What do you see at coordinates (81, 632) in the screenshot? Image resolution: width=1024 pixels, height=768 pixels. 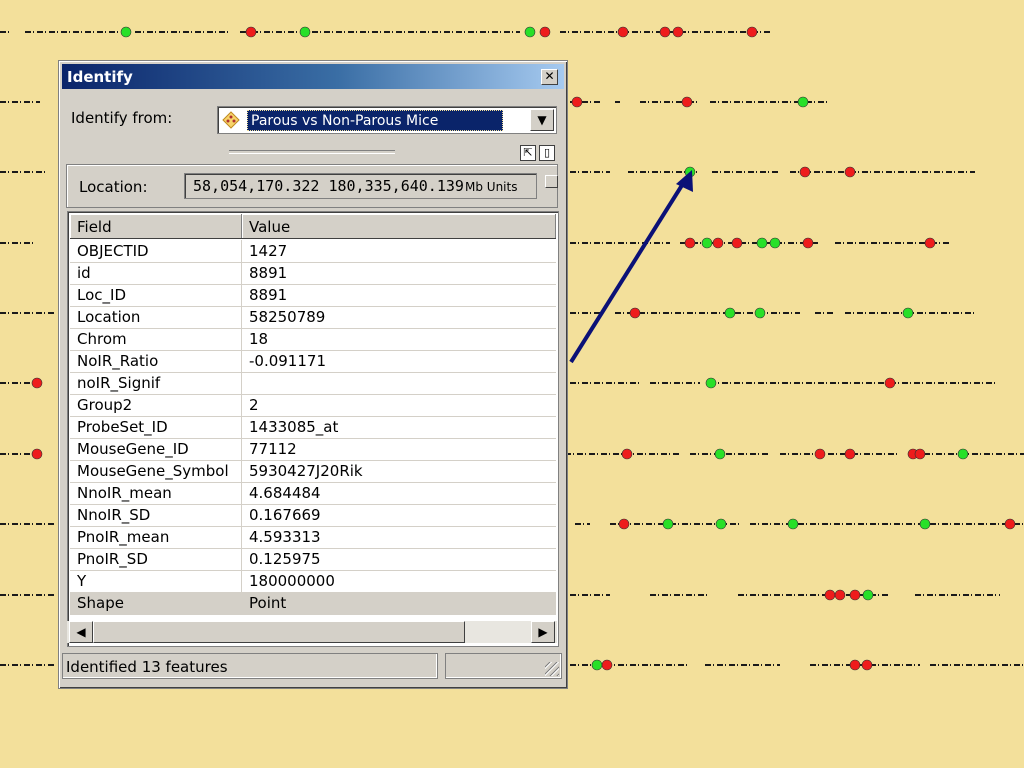 I see `scroll-left-button: ◀` at bounding box center [81, 632].